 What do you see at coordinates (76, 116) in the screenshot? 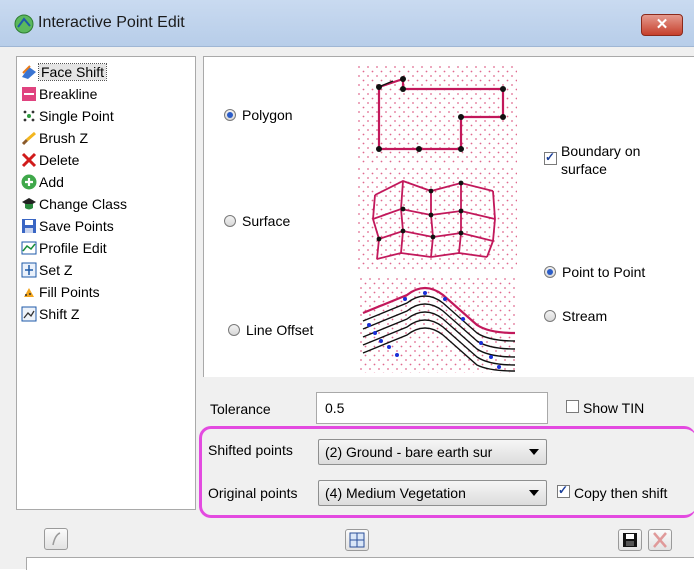
I see `tool-label: Single Point` at bounding box center [76, 116].